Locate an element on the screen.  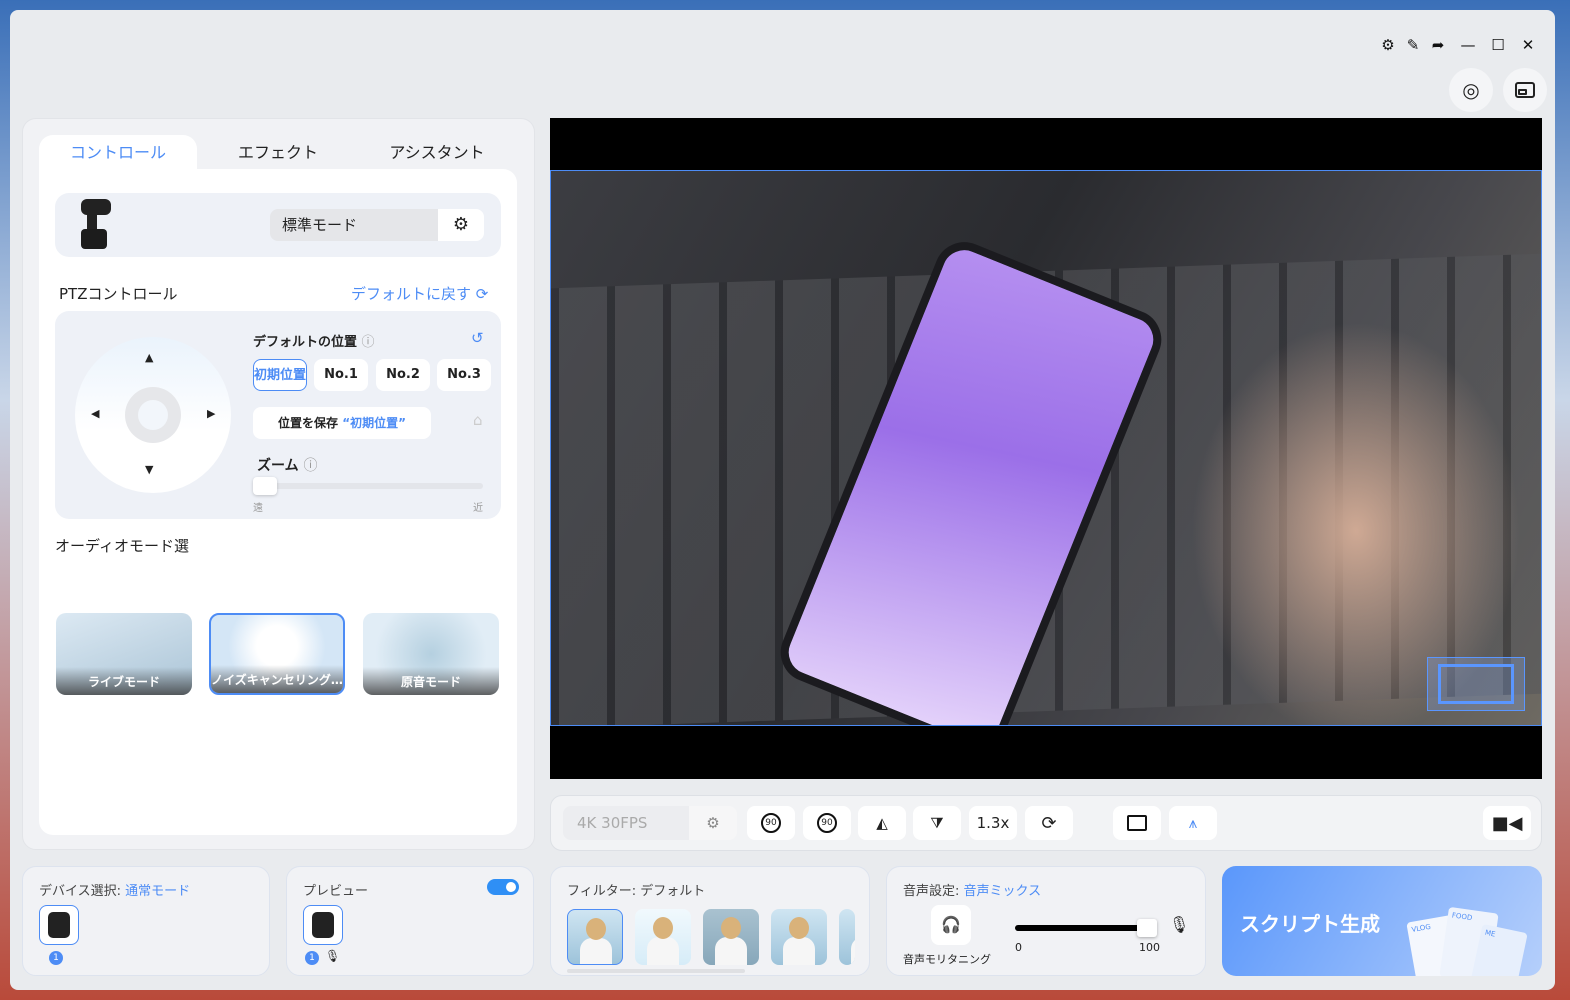
device-box: 標準モード ⚙ is located at coordinates (278, 225).